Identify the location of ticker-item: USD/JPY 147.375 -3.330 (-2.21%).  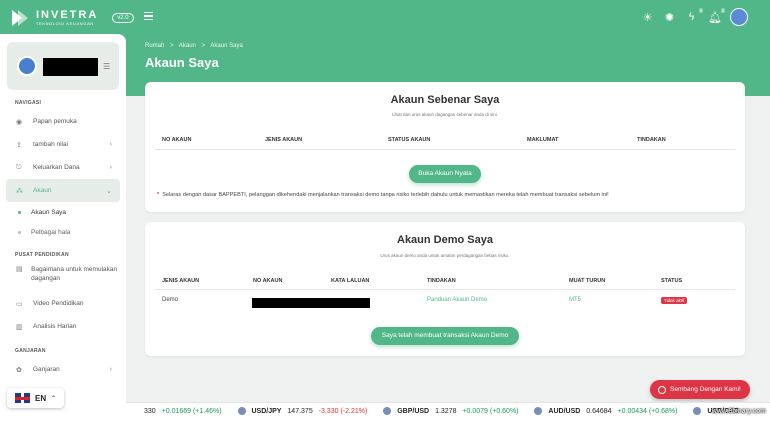
(302, 412).